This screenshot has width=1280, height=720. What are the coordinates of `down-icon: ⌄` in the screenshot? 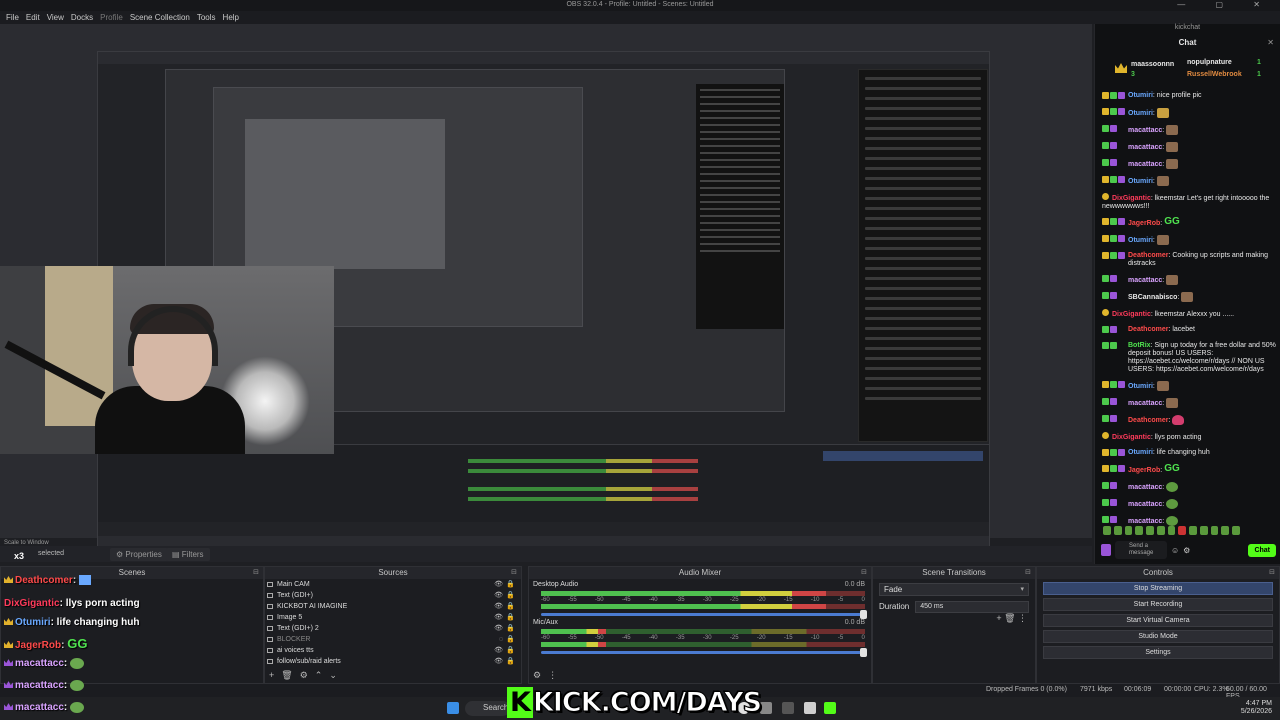 It's located at (333, 675).